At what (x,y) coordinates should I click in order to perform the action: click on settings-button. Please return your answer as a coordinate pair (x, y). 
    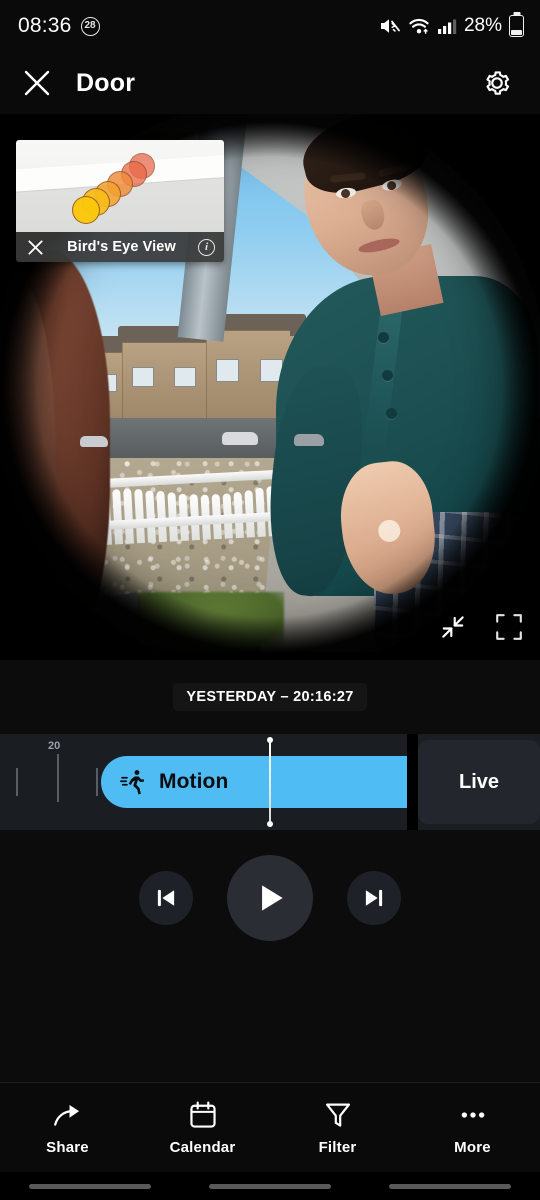
    Looking at the image, I should click on (497, 83).